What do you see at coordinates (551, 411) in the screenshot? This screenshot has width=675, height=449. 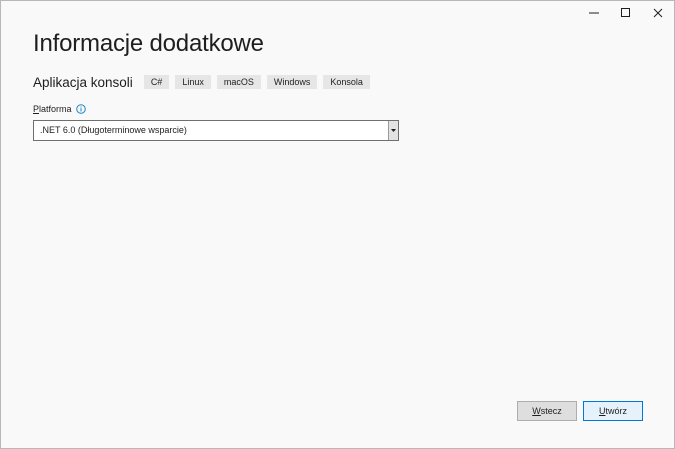 I see `back-button-label: stecz` at bounding box center [551, 411].